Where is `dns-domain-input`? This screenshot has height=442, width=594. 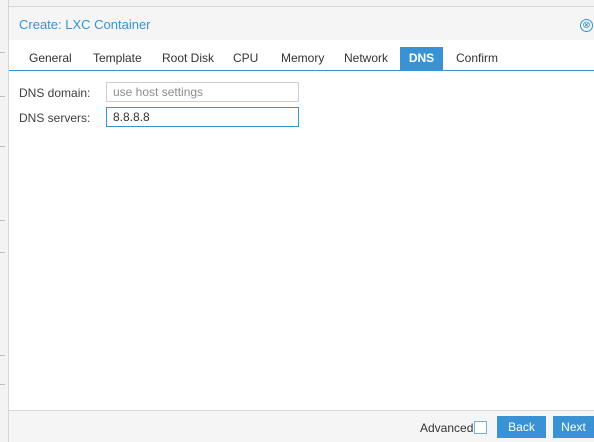
dns-domain-input is located at coordinates (202, 92).